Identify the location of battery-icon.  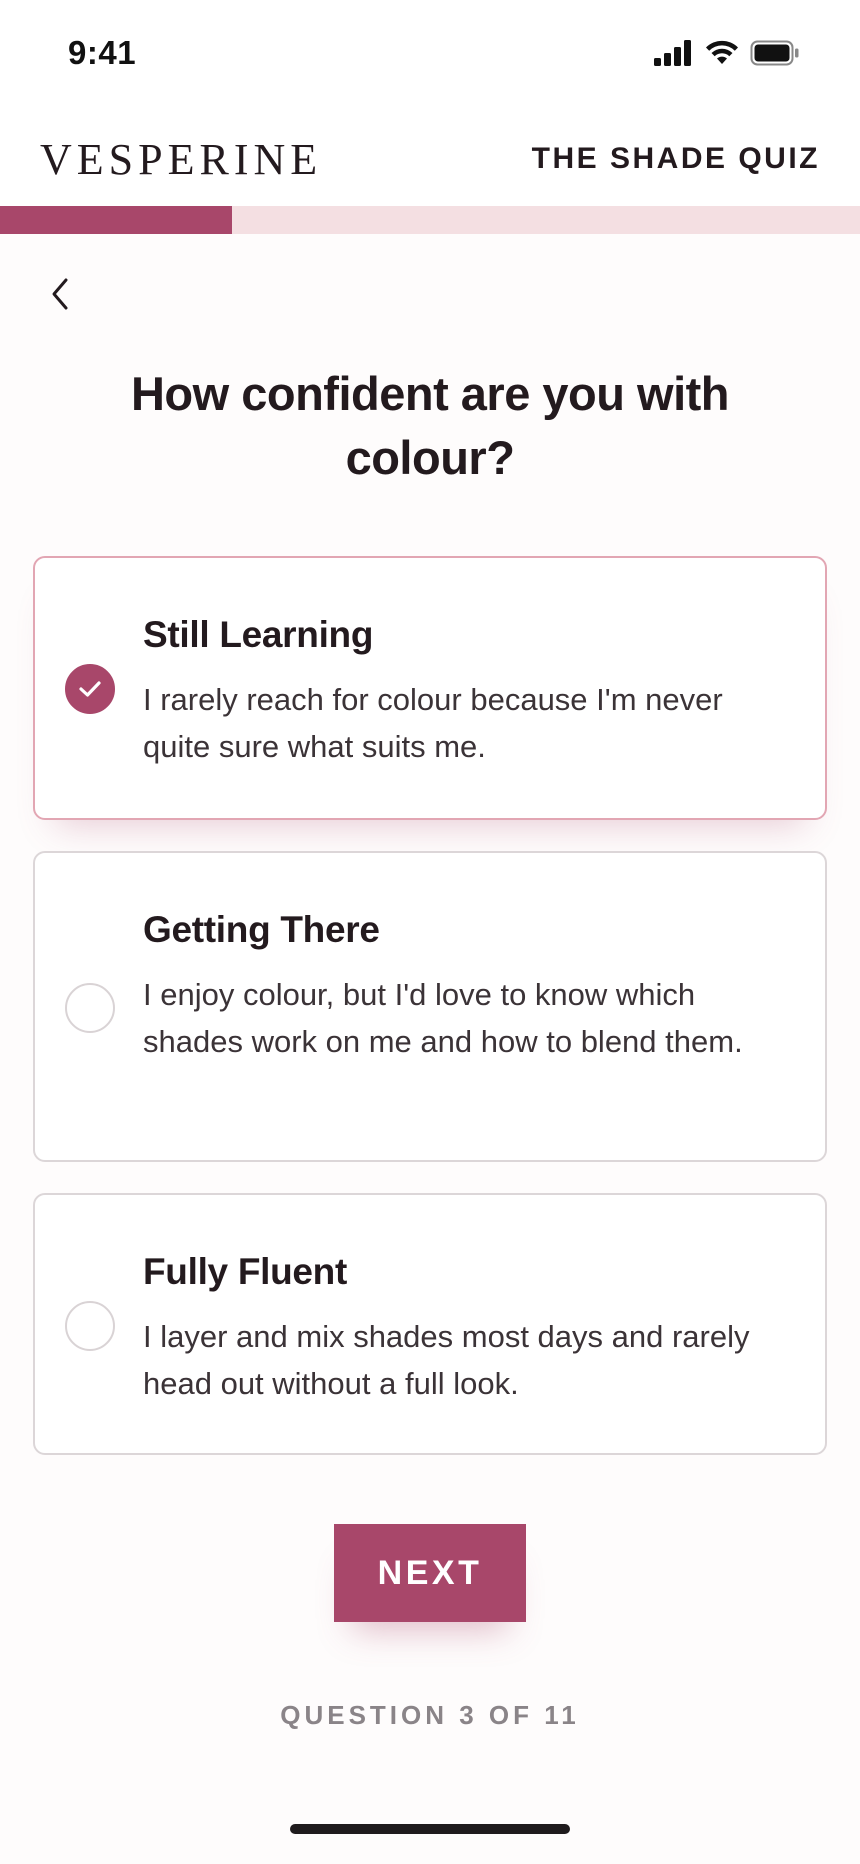
(774, 53).